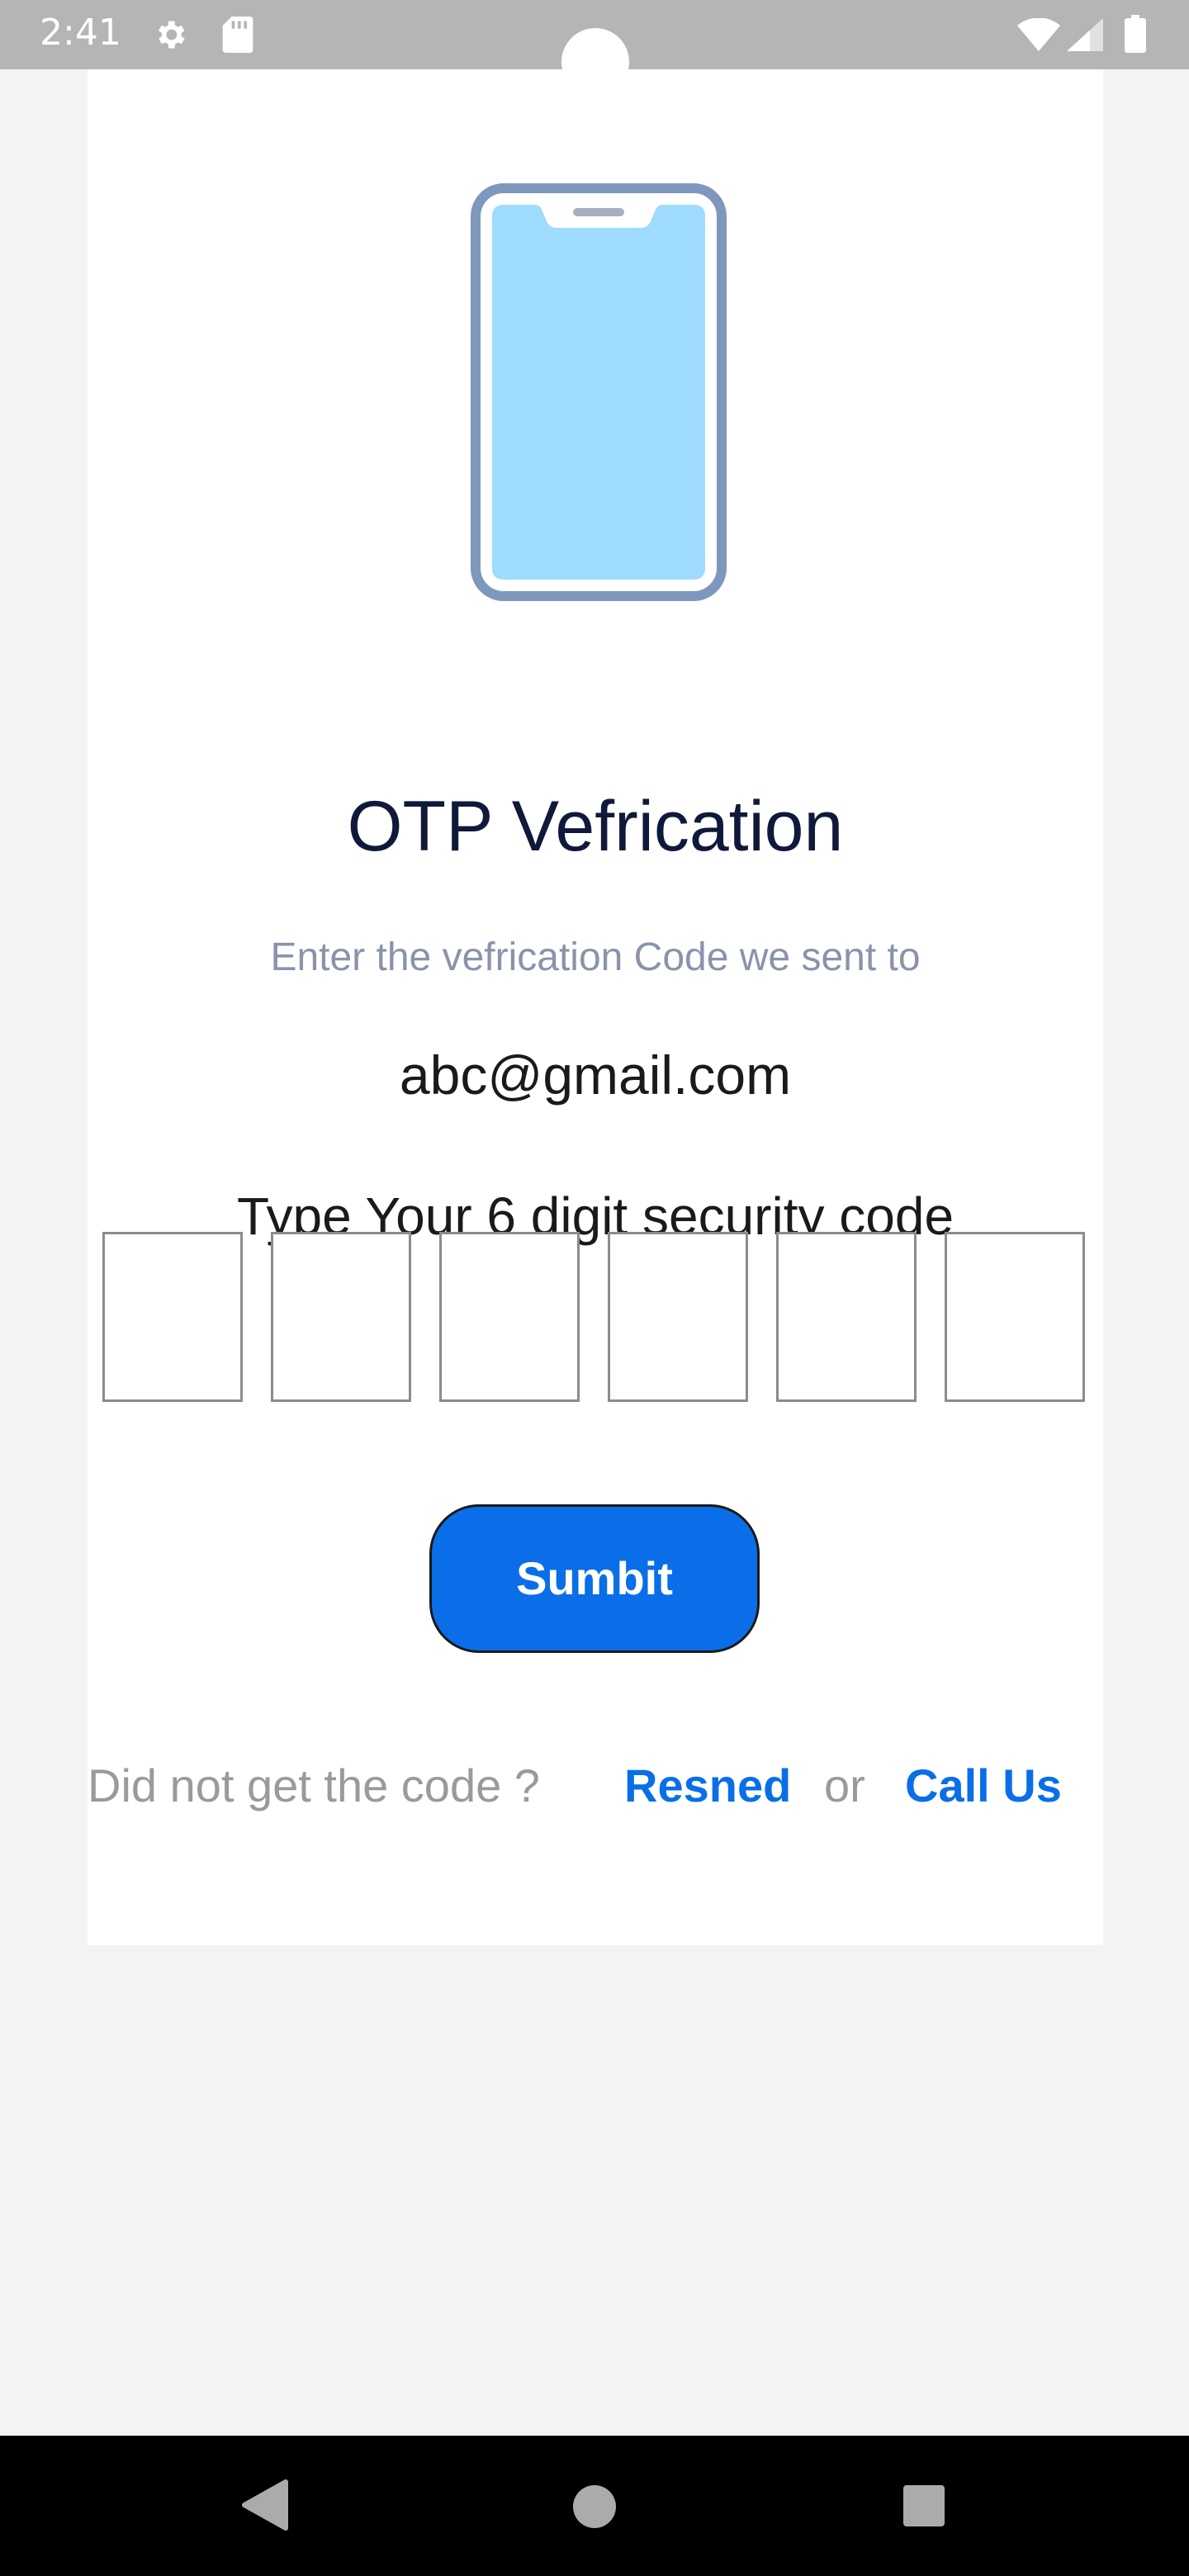  What do you see at coordinates (595, 957) in the screenshot?
I see `page-subtitle: Enter the vefrication Code we sent to` at bounding box center [595, 957].